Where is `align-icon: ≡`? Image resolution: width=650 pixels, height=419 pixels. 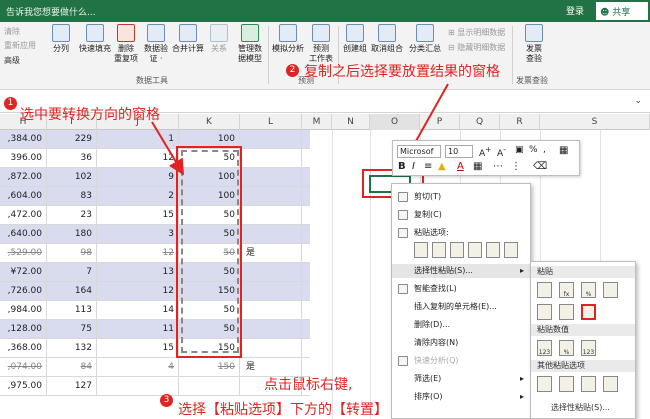 align-icon: ≡ is located at coordinates (428, 166).